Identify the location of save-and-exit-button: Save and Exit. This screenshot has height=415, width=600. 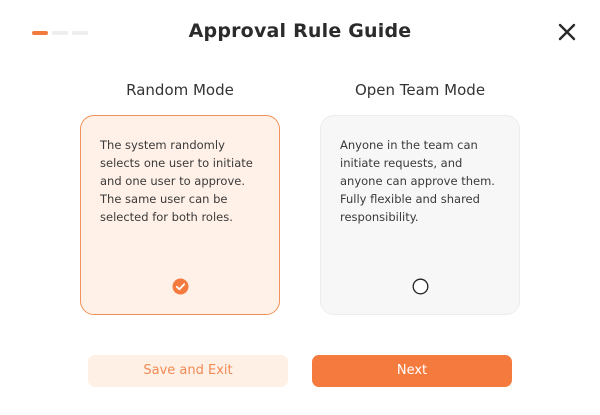
(188, 371).